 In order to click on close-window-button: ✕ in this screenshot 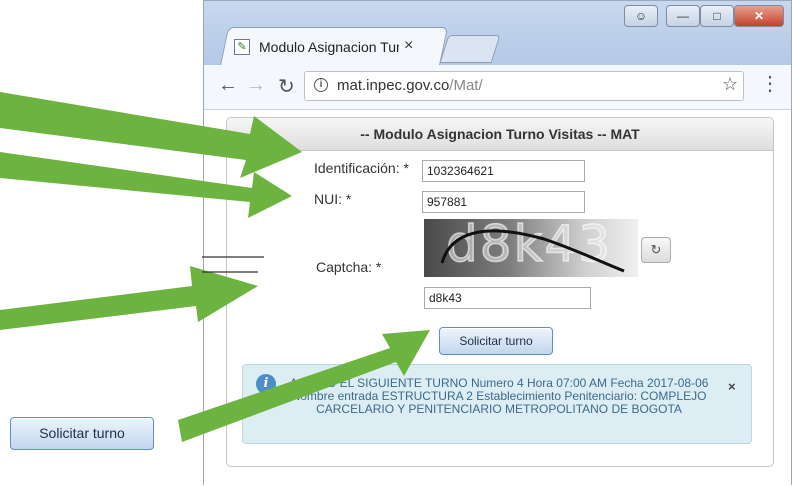, I will do `click(759, 16)`.